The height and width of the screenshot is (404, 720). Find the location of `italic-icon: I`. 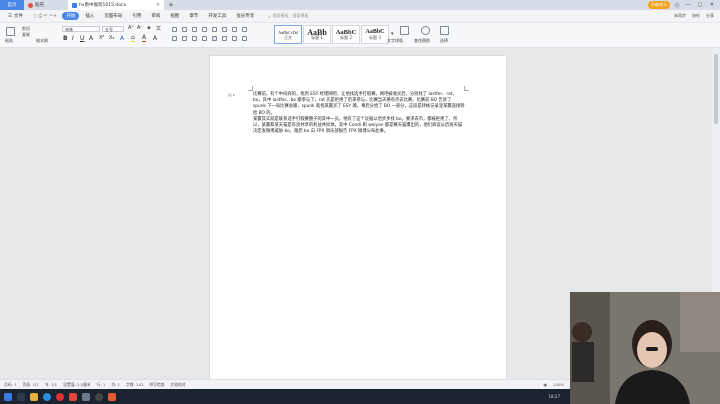

italic-icon: I is located at coordinates (73, 38).